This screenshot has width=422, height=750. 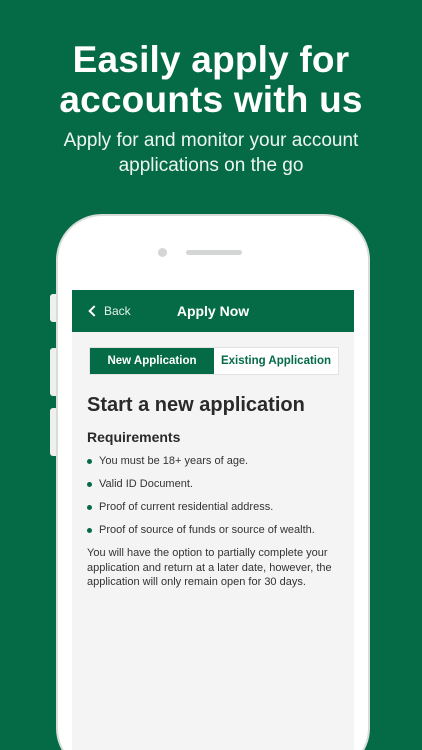 I want to click on hero-title-line1: Easily apply for, so click(x=211, y=59).